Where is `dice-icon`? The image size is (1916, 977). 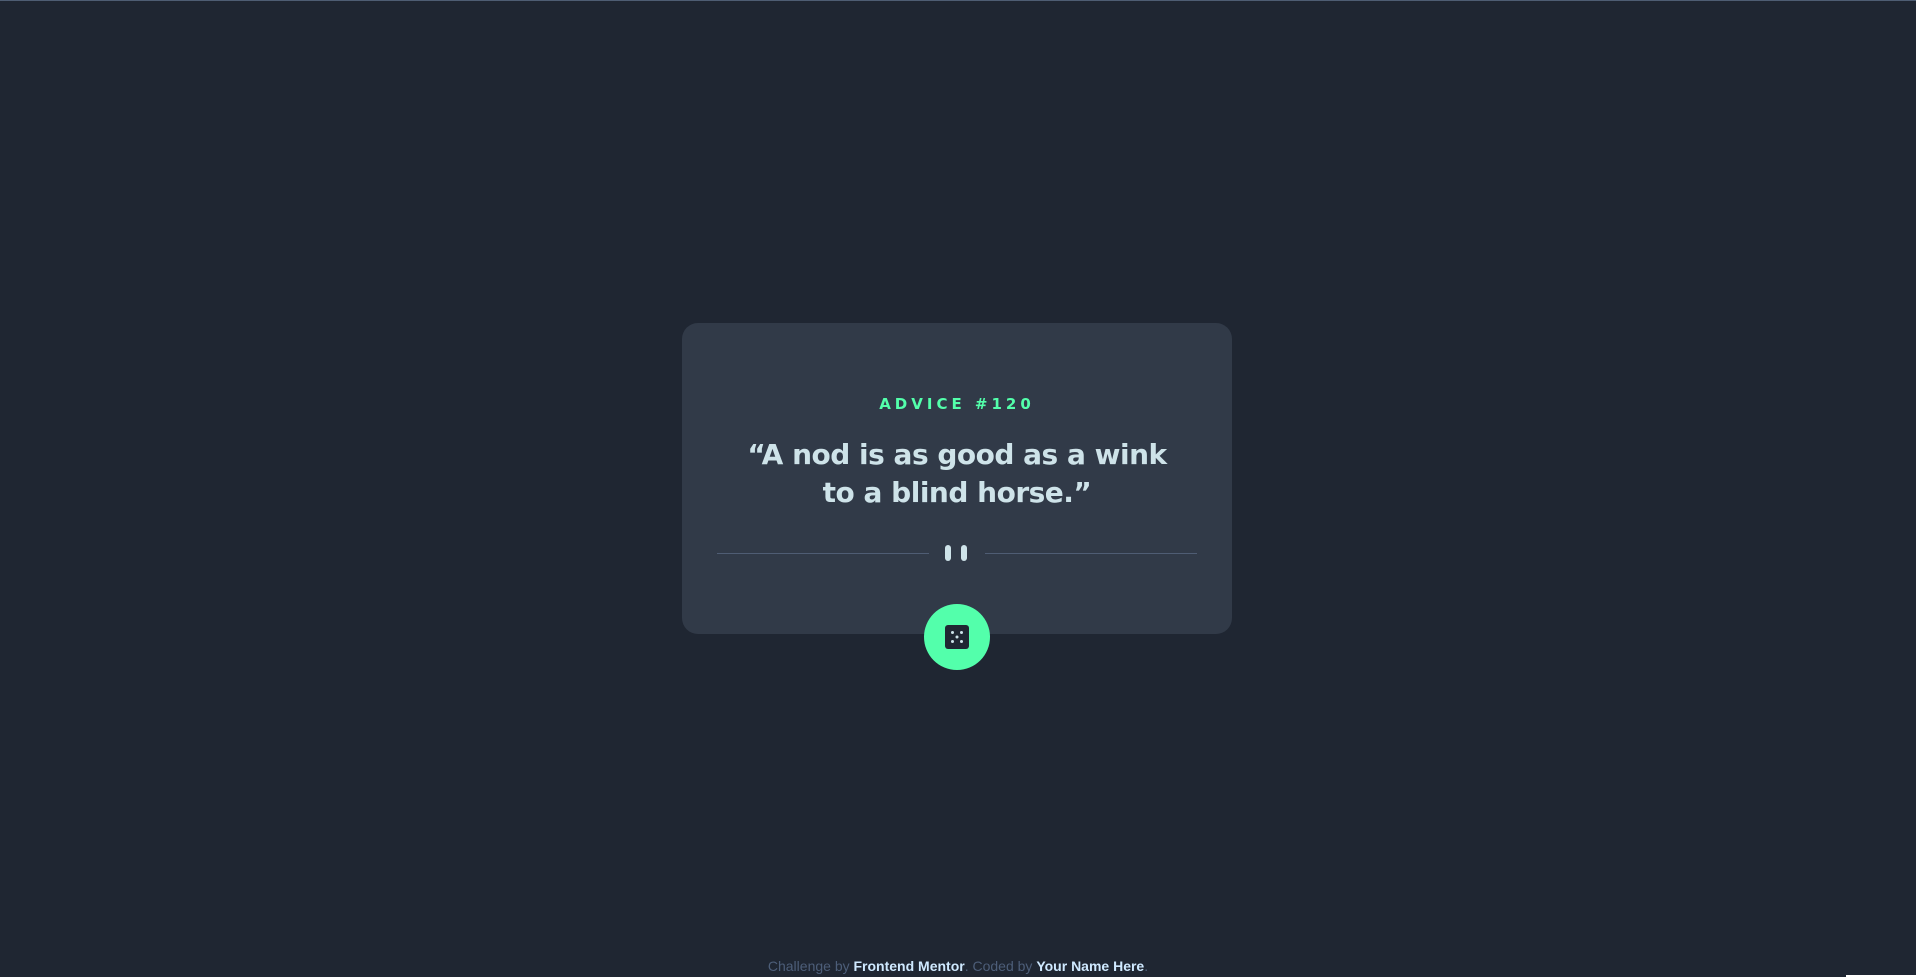
dice-icon is located at coordinates (957, 637).